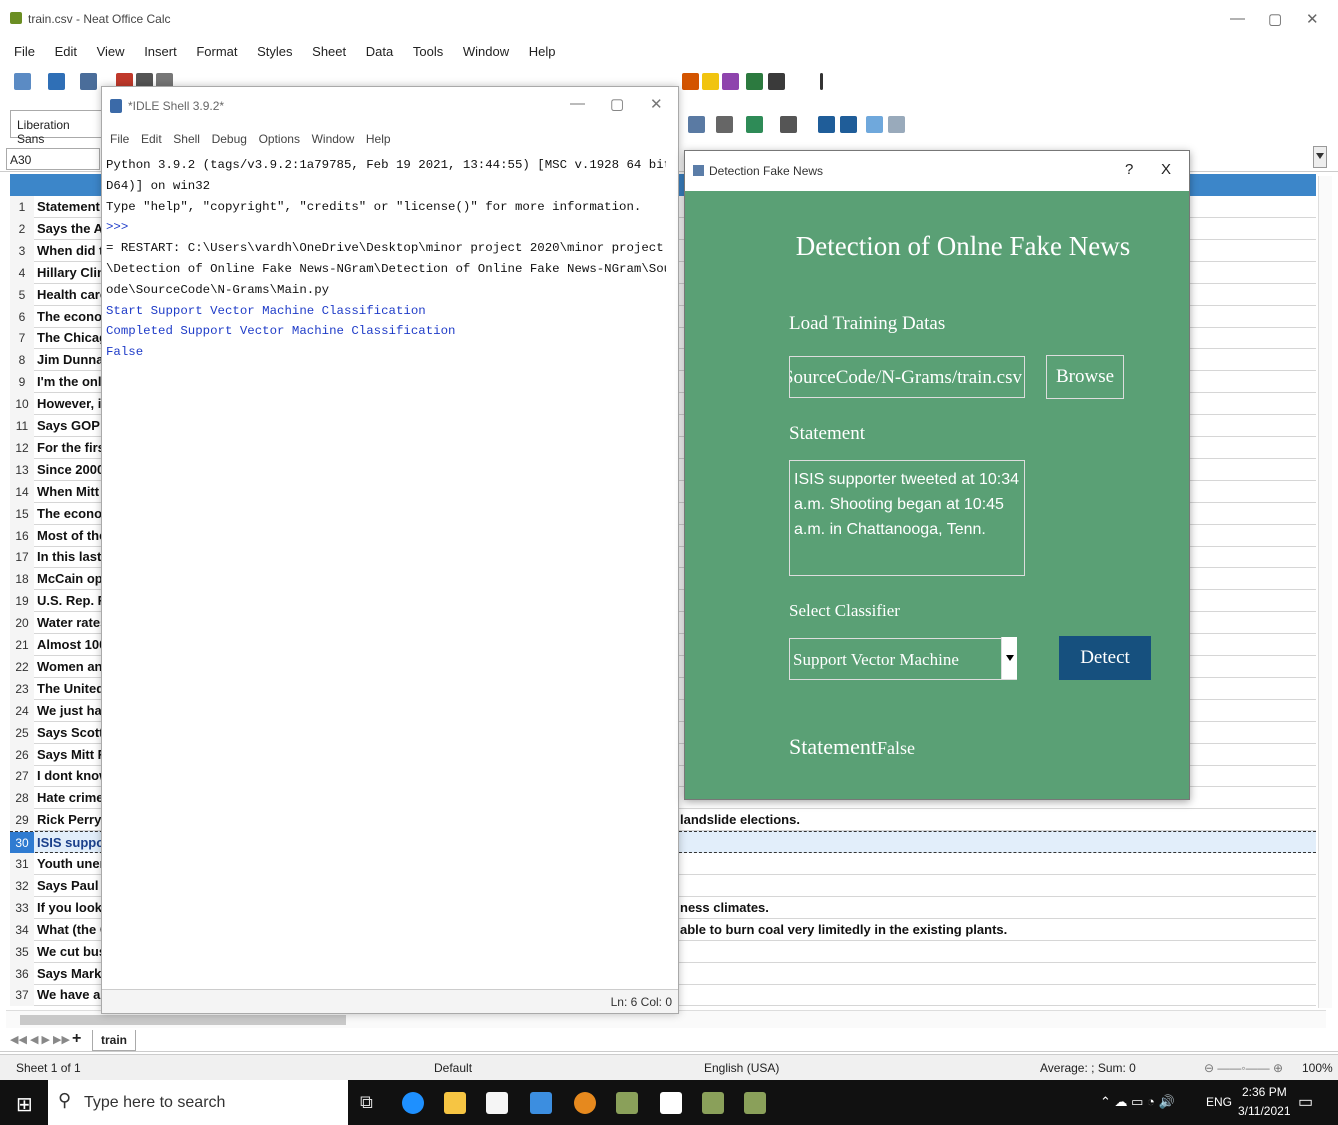 The width and height of the screenshot is (1338, 1125). I want to click on grid-lines-icon, so click(776, 81).